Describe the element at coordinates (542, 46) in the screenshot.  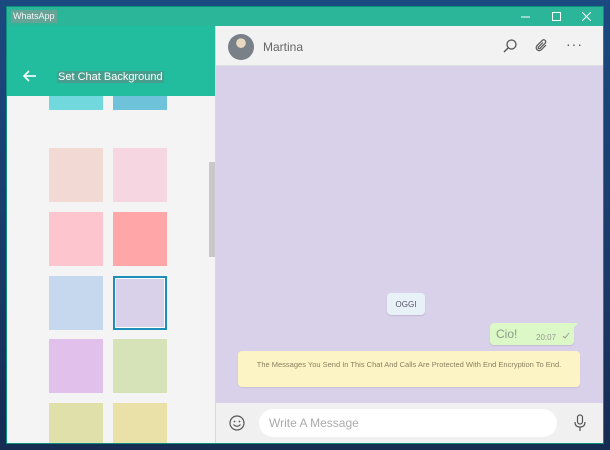
I see `attach-icon` at that location.